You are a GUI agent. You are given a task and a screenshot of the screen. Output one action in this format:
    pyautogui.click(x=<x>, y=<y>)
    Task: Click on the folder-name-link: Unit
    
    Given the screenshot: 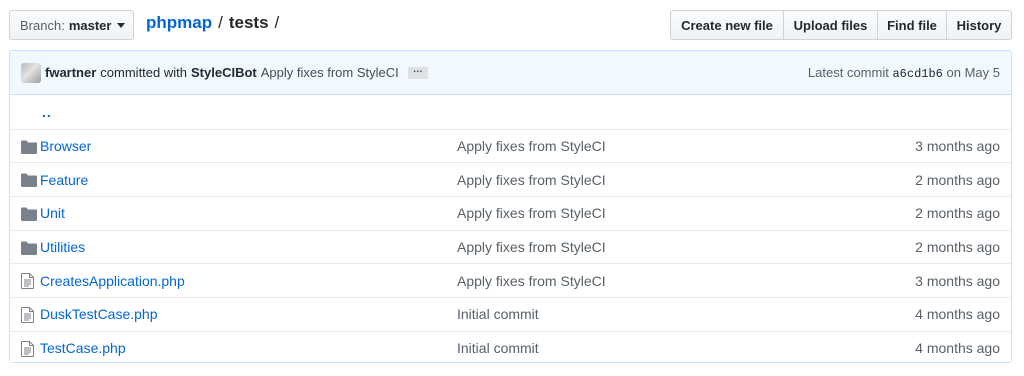 What is the action you would take?
    pyautogui.click(x=52, y=213)
    